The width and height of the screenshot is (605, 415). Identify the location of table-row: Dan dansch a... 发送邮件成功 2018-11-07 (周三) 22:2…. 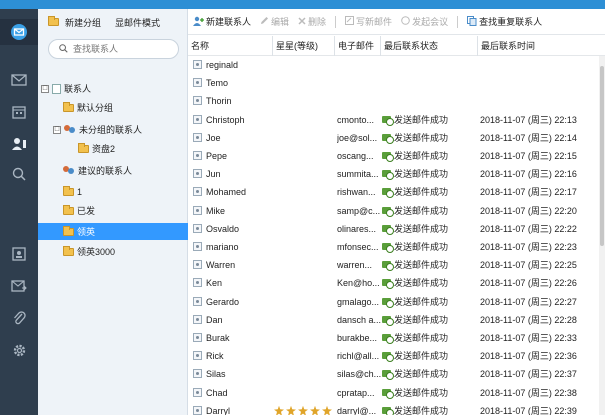
(393, 320).